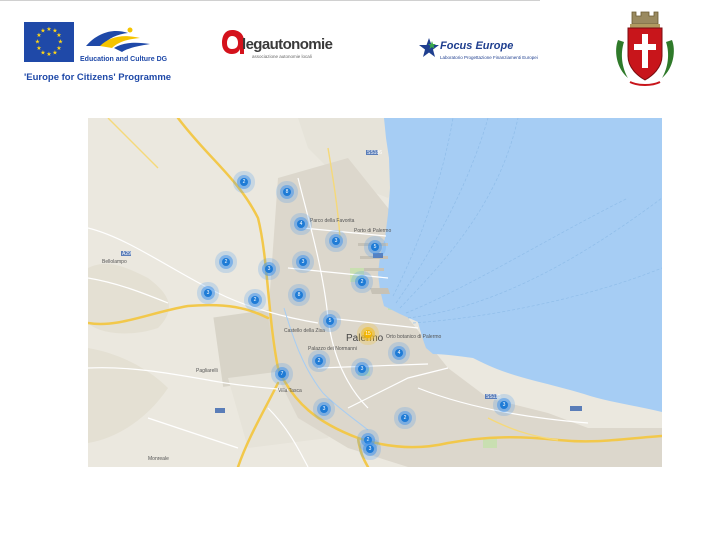 This screenshot has width=720, height=540. I want to click on eu-flag-icon: ★ ★ ★ ★ ★ ★ ★ ★ ★ ★ ★ ★, so click(49, 42).